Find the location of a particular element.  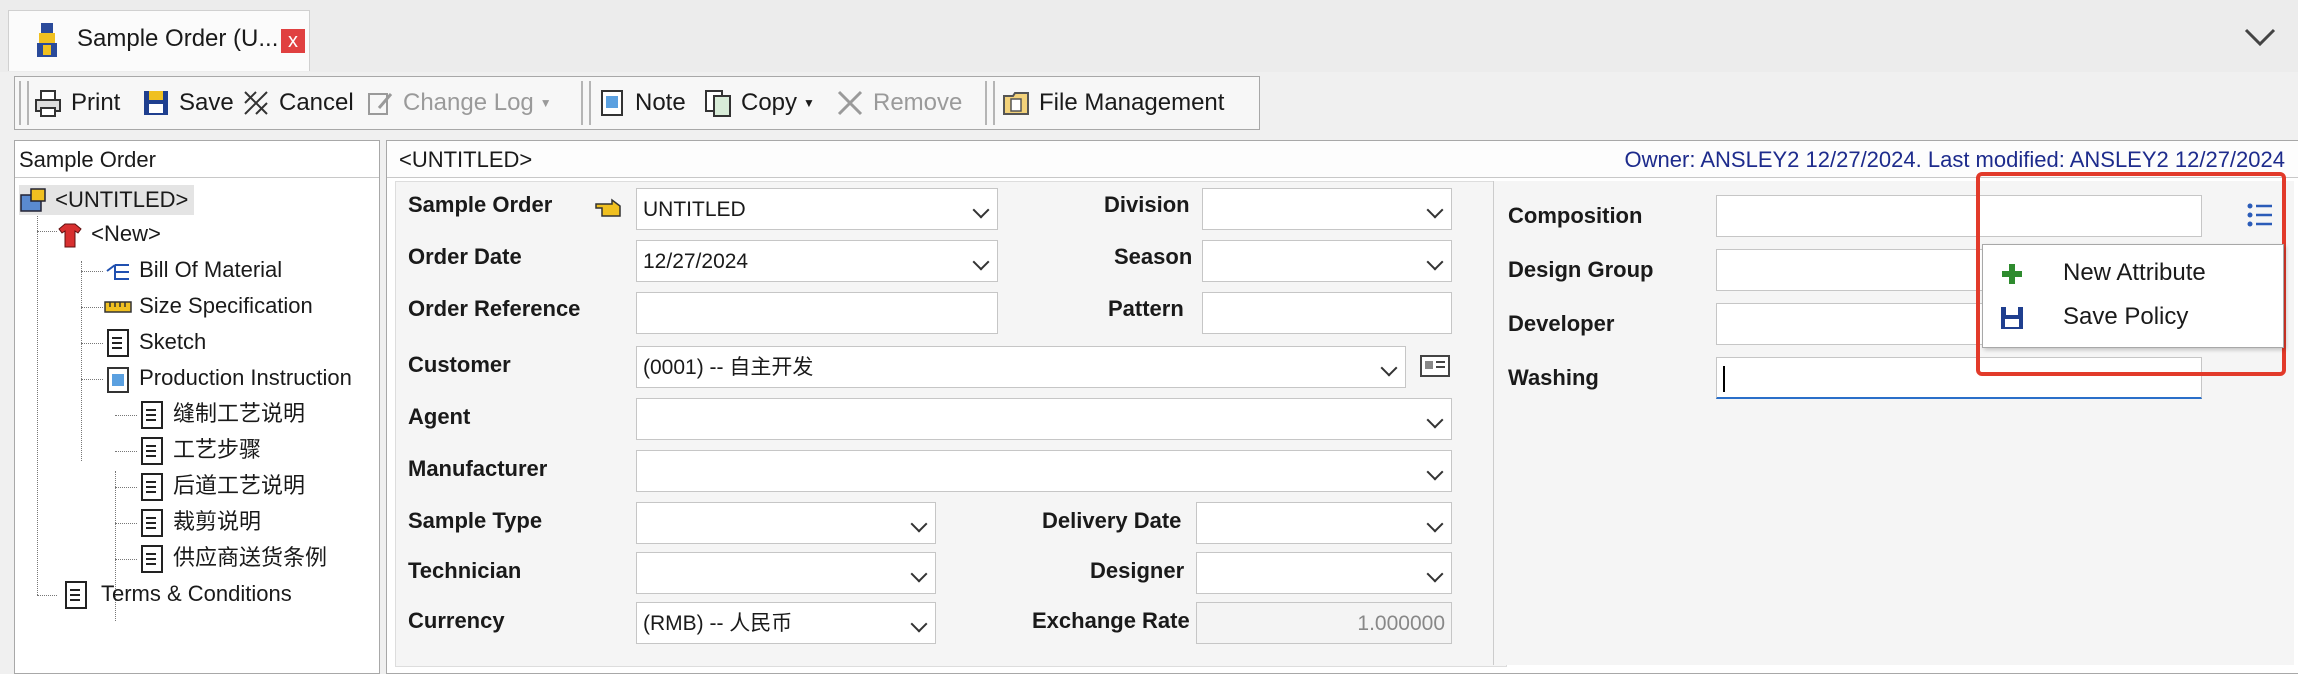

tree-item-prod-child: 缝制工艺说明 is located at coordinates (222, 414).